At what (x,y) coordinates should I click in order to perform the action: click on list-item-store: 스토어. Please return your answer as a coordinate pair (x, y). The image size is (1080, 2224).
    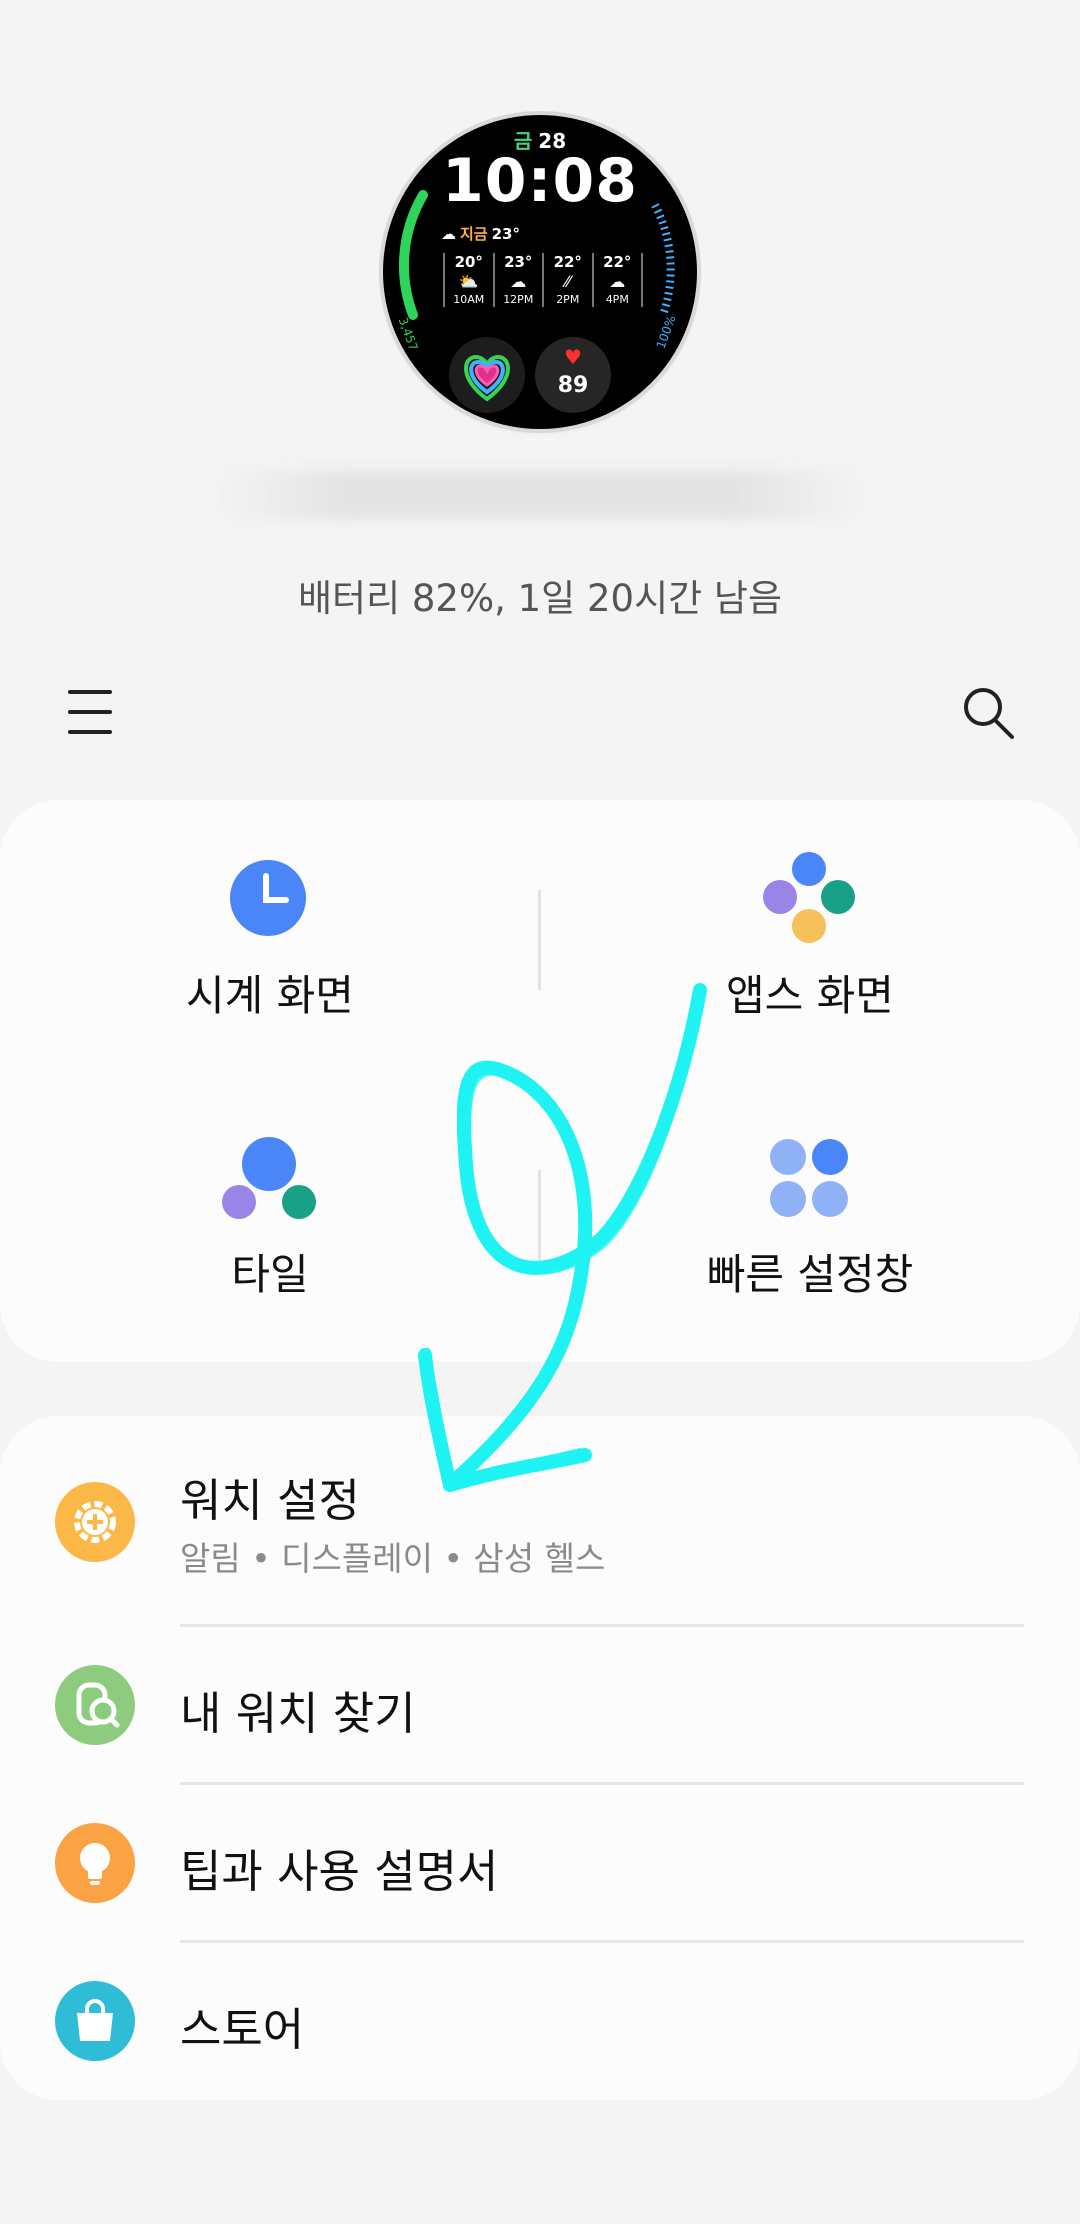
    Looking at the image, I should click on (540, 2021).